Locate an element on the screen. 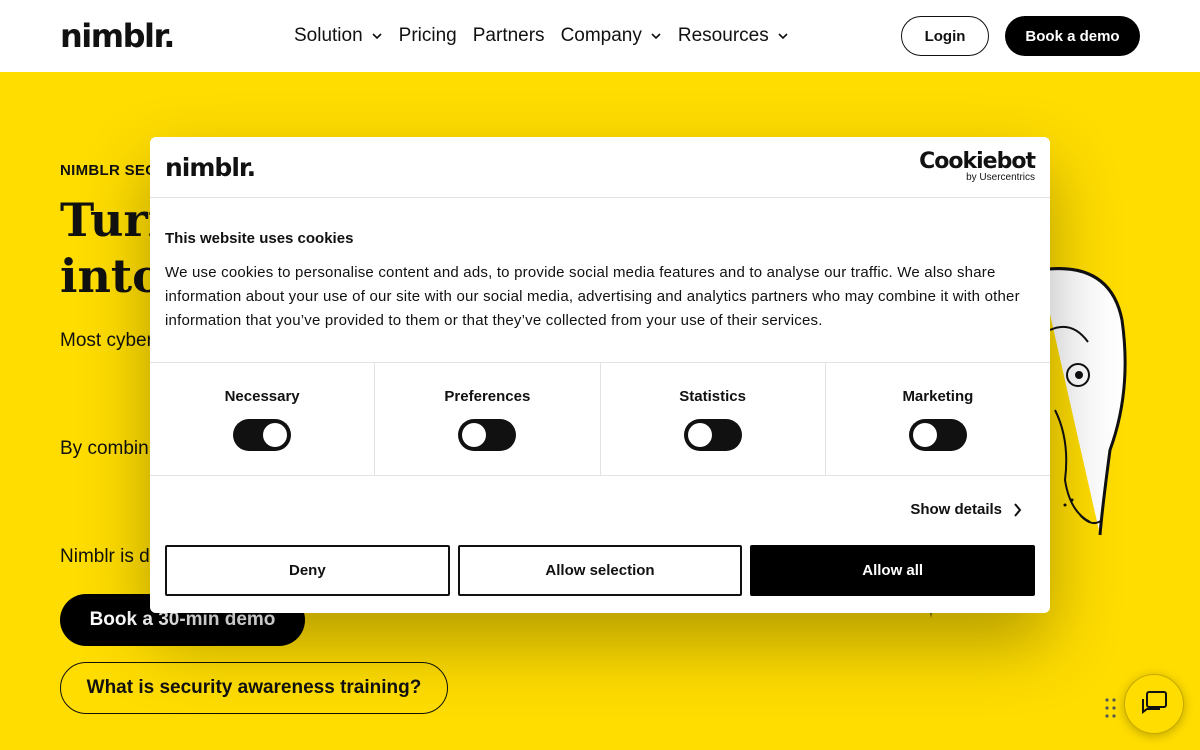 This screenshot has width=1200, height=750. nav-partners-label: Partners is located at coordinates (508, 35).